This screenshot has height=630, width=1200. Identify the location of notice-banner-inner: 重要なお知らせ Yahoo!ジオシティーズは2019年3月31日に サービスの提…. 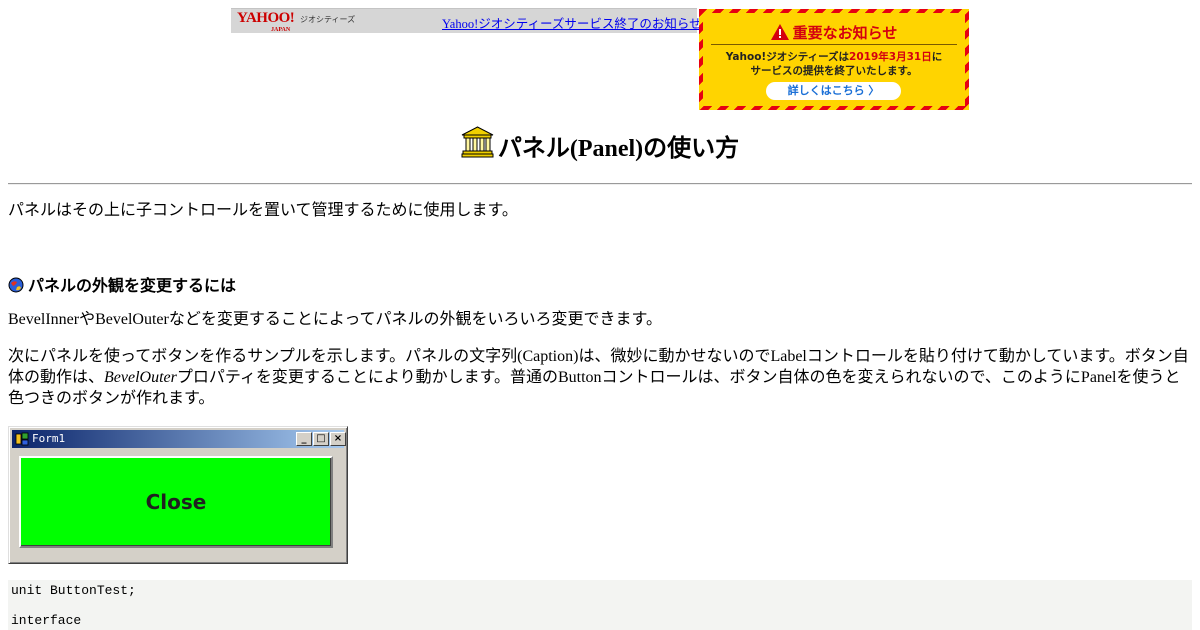
(834, 59).